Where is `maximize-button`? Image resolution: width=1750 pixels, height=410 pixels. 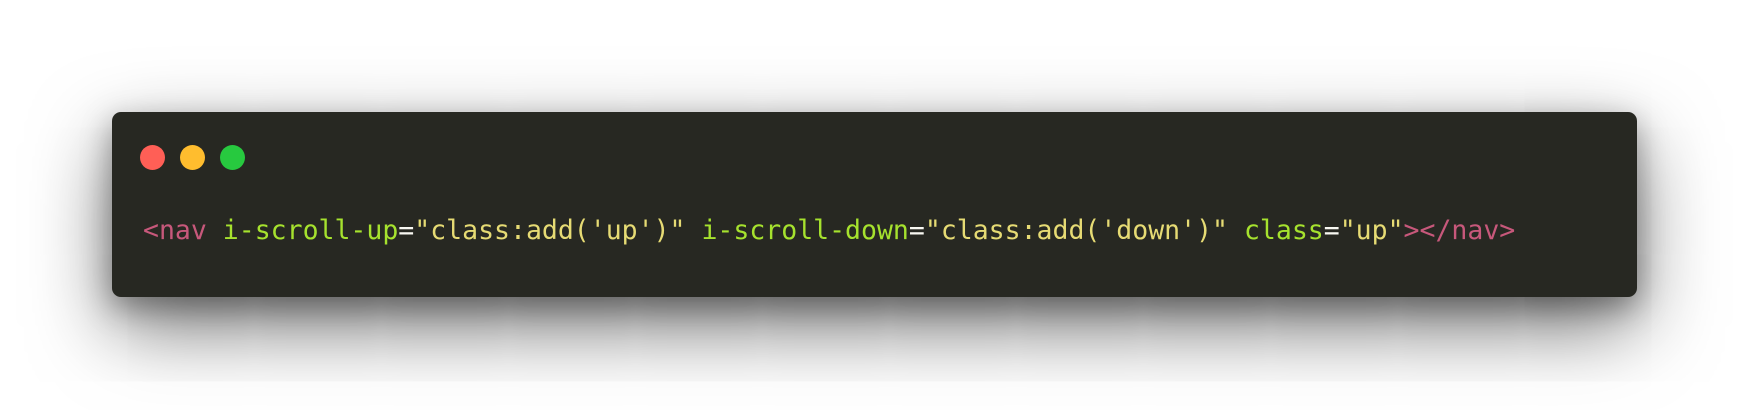
maximize-button is located at coordinates (232, 157).